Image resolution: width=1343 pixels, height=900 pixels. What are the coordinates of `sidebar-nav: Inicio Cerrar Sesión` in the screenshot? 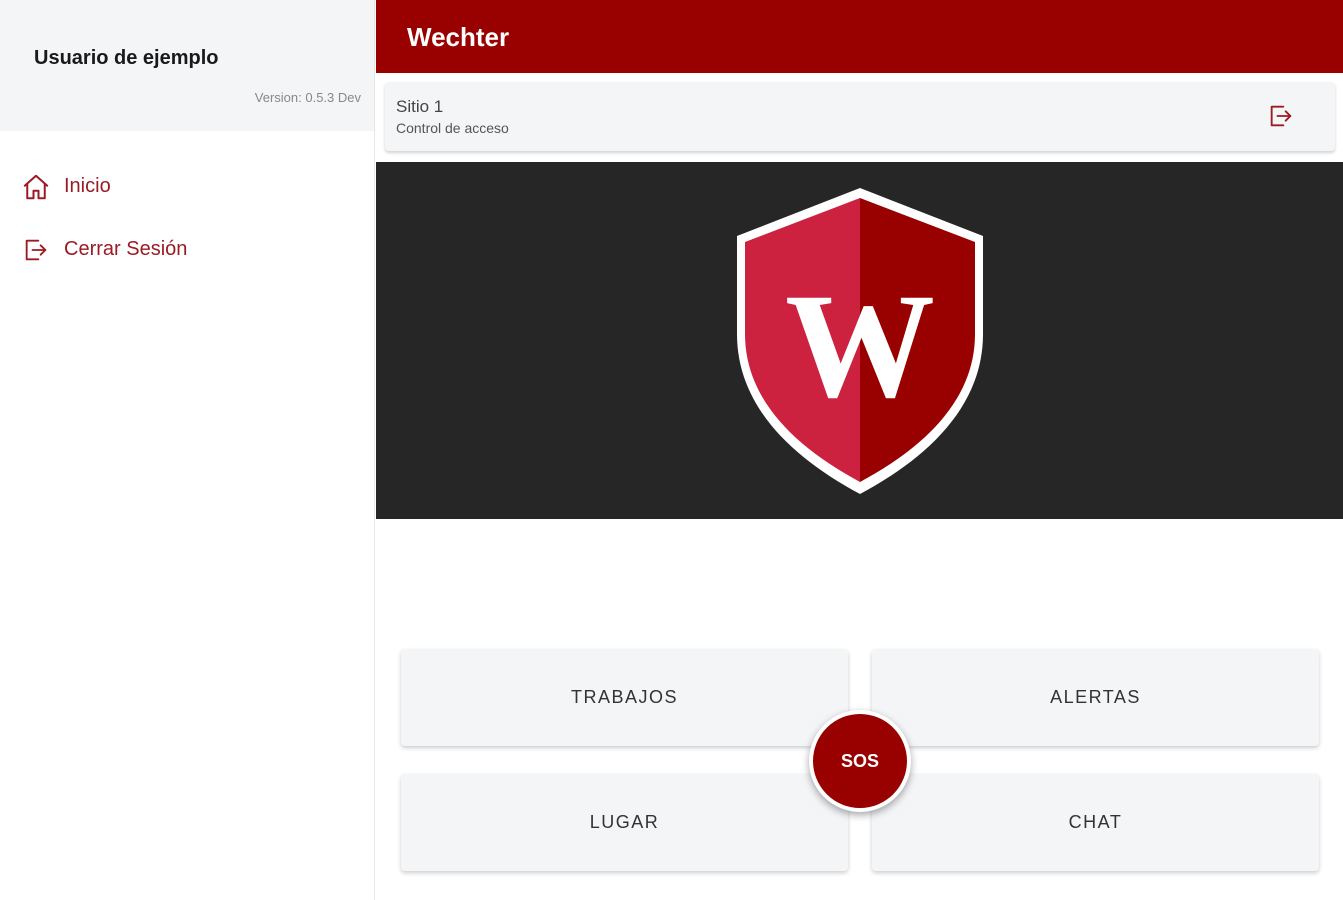 It's located at (187, 206).